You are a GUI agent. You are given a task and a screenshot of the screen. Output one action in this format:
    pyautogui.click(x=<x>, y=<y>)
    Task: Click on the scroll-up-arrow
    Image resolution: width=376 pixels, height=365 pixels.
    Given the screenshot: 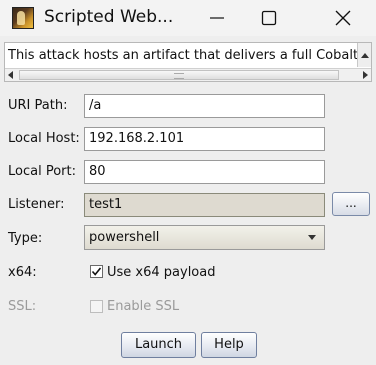 What is the action you would take?
    pyautogui.click(x=364, y=55)
    